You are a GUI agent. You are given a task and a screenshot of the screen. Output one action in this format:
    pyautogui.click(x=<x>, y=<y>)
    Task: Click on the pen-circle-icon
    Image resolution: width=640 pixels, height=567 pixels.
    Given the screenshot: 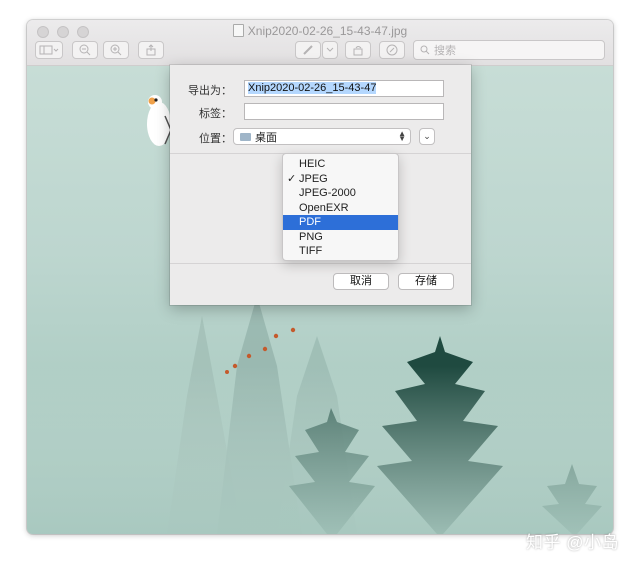 What is the action you would take?
    pyautogui.click(x=392, y=50)
    